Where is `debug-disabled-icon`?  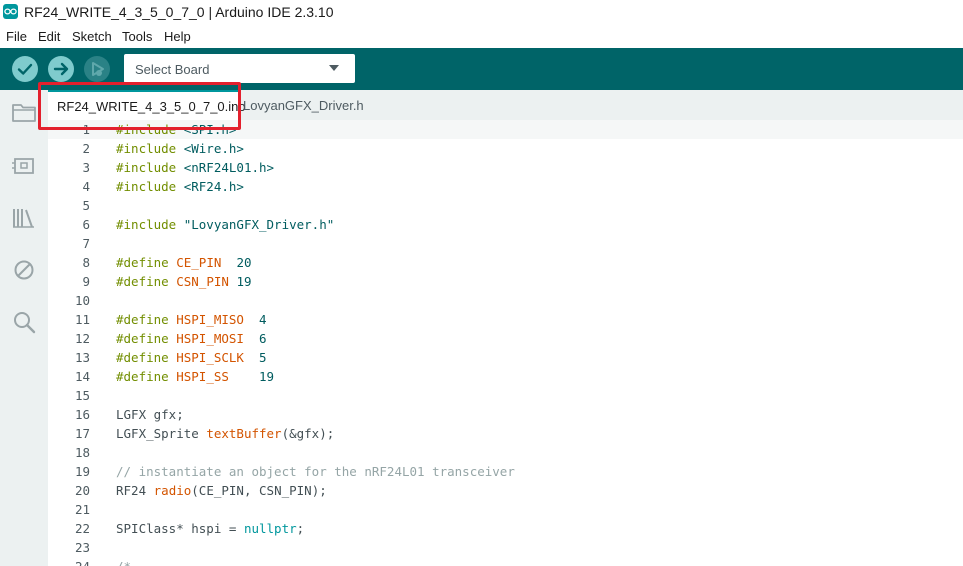 debug-disabled-icon is located at coordinates (24, 270).